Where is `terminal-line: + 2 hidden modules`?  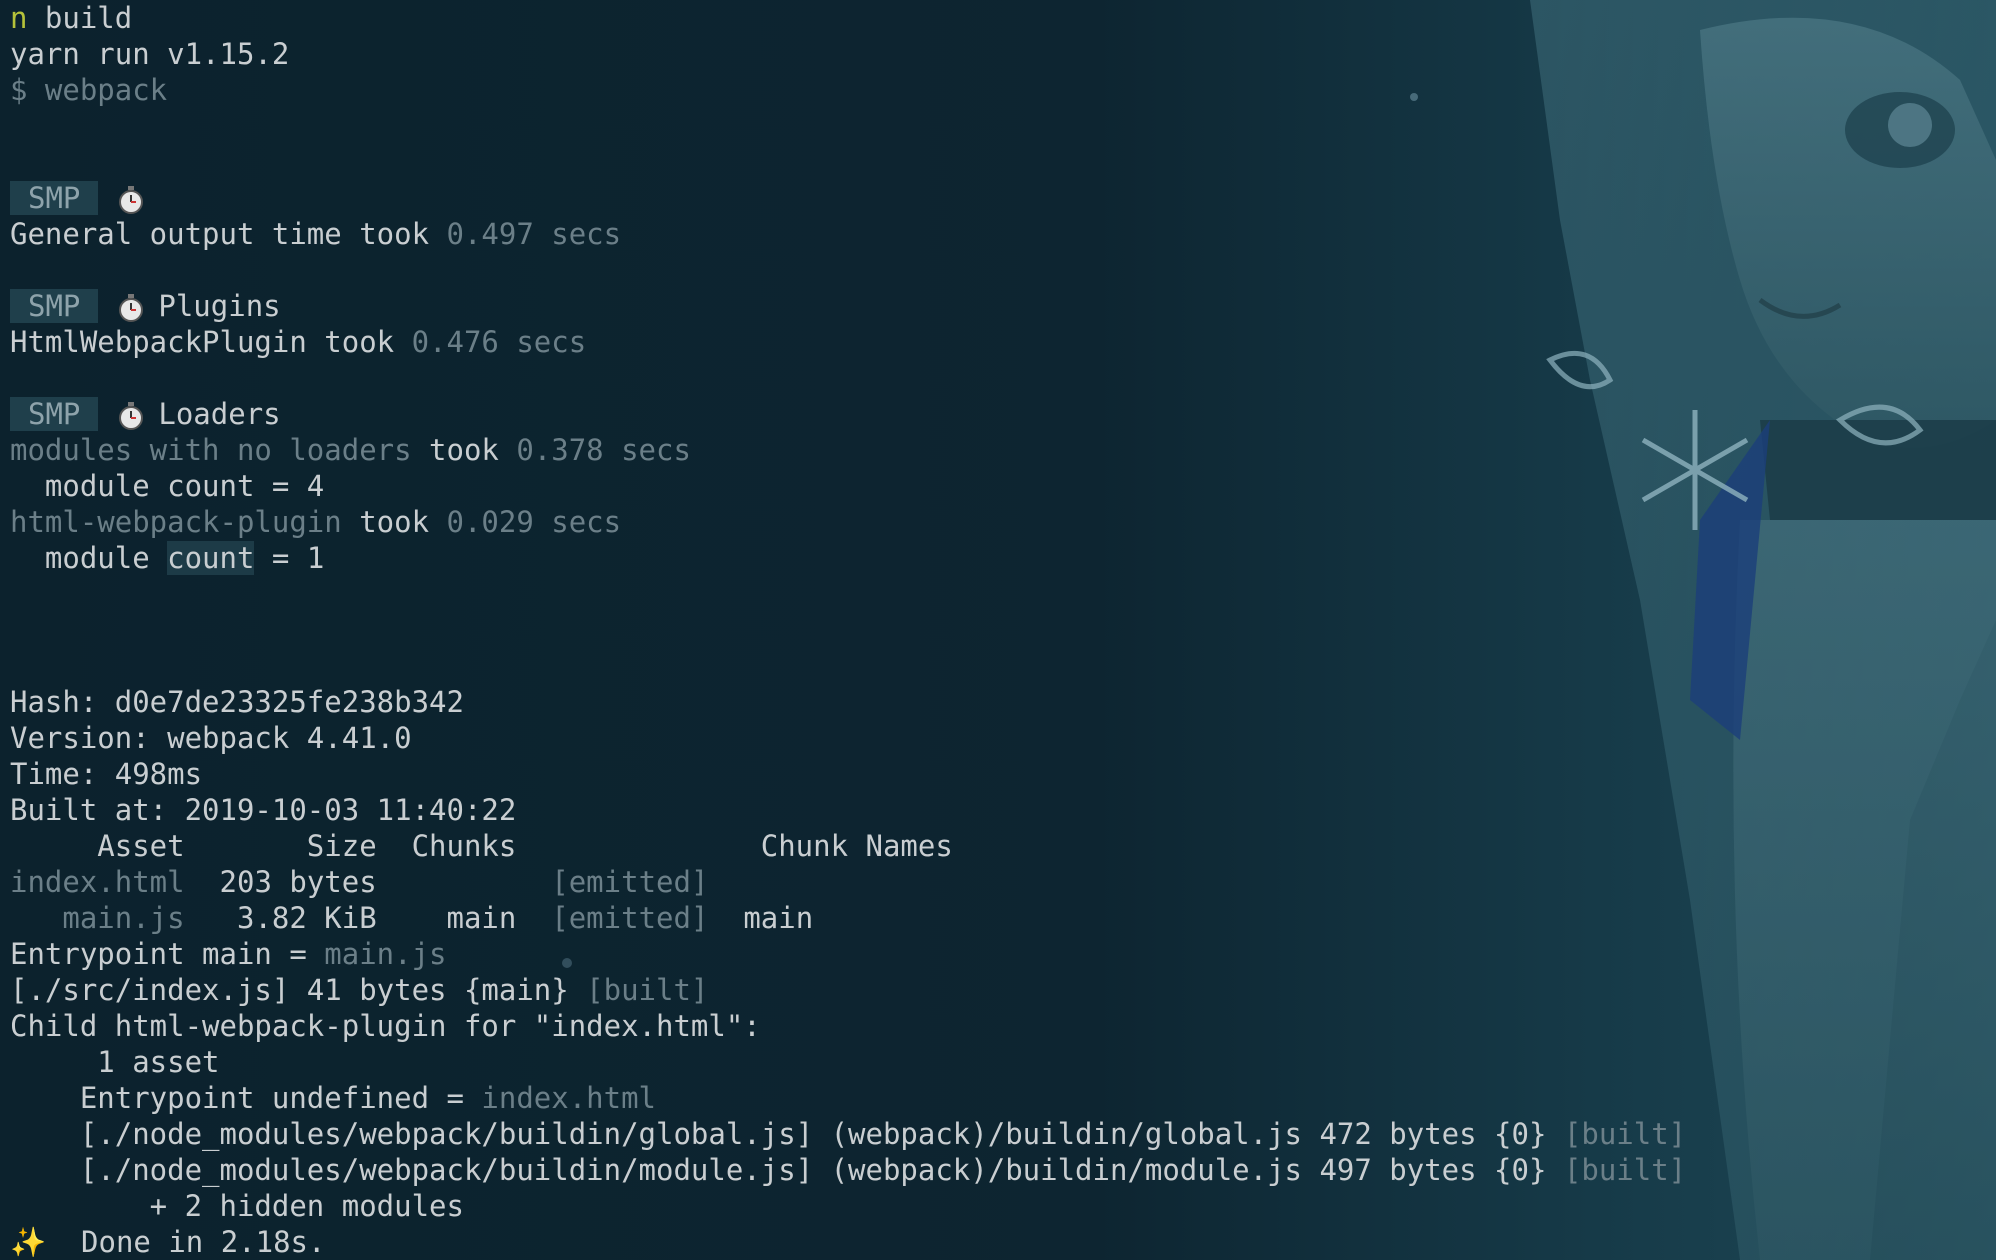 terminal-line: + 2 hidden modules is located at coordinates (1003, 1206).